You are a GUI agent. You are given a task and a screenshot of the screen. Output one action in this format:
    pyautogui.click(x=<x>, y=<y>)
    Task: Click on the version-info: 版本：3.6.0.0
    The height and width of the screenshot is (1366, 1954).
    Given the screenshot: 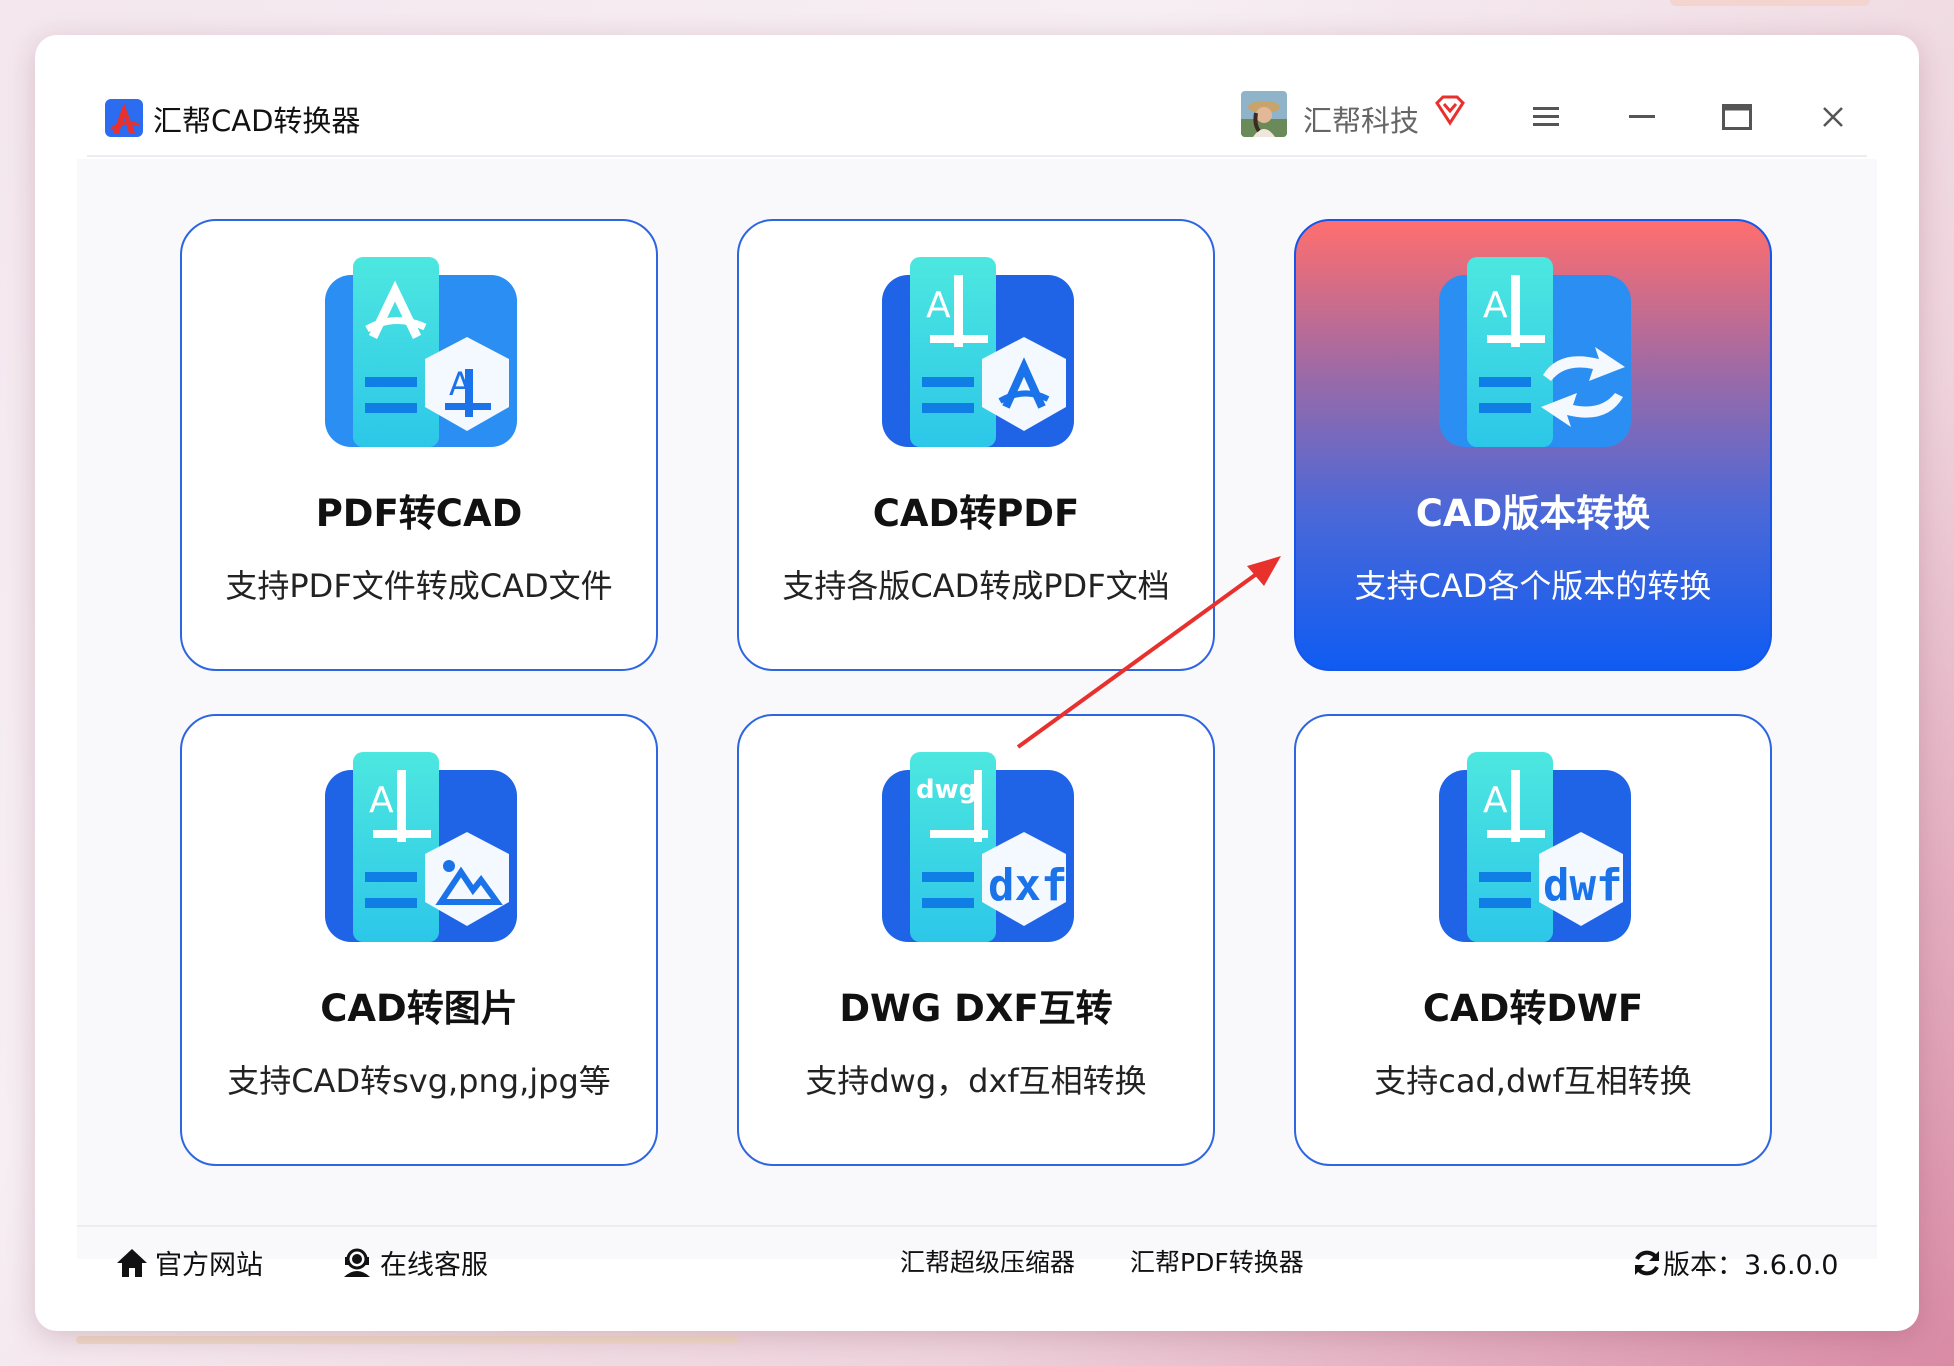 What is the action you would take?
    pyautogui.click(x=1734, y=1262)
    